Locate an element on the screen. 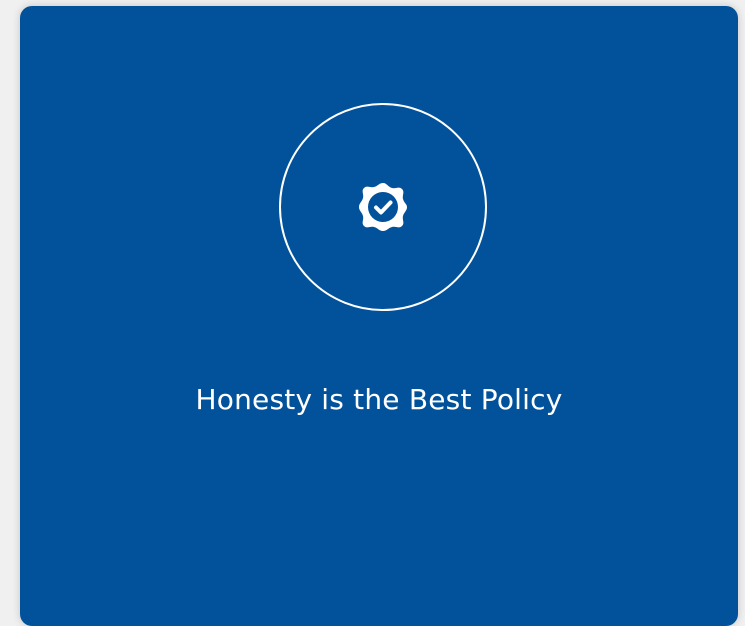  card-title: Honesty is the Best Policy is located at coordinates (379, 399).